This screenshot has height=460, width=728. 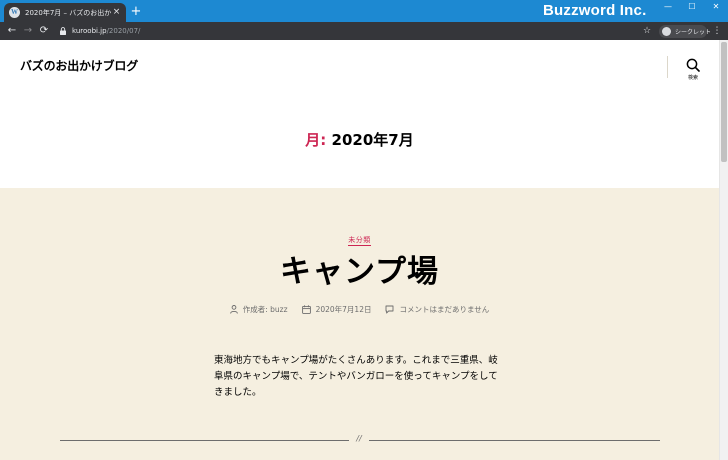 What do you see at coordinates (116, 12) in the screenshot?
I see `tab-close-icon: ×` at bounding box center [116, 12].